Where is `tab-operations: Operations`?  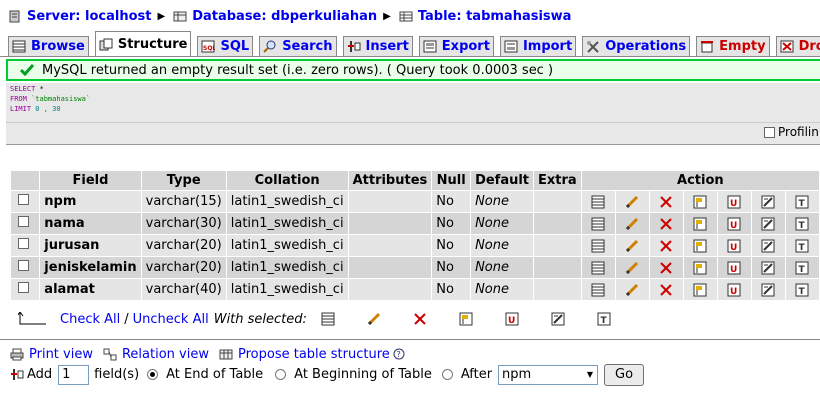
tab-operations: Operations is located at coordinates (636, 46).